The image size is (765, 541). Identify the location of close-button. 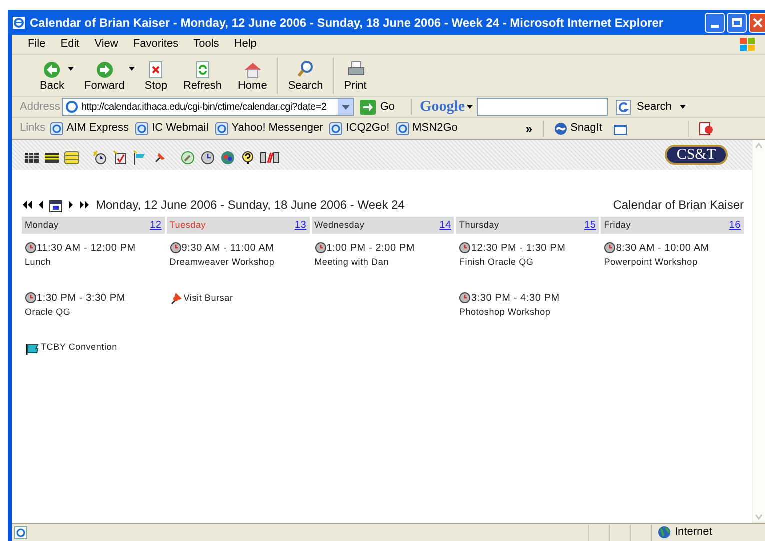
(757, 22).